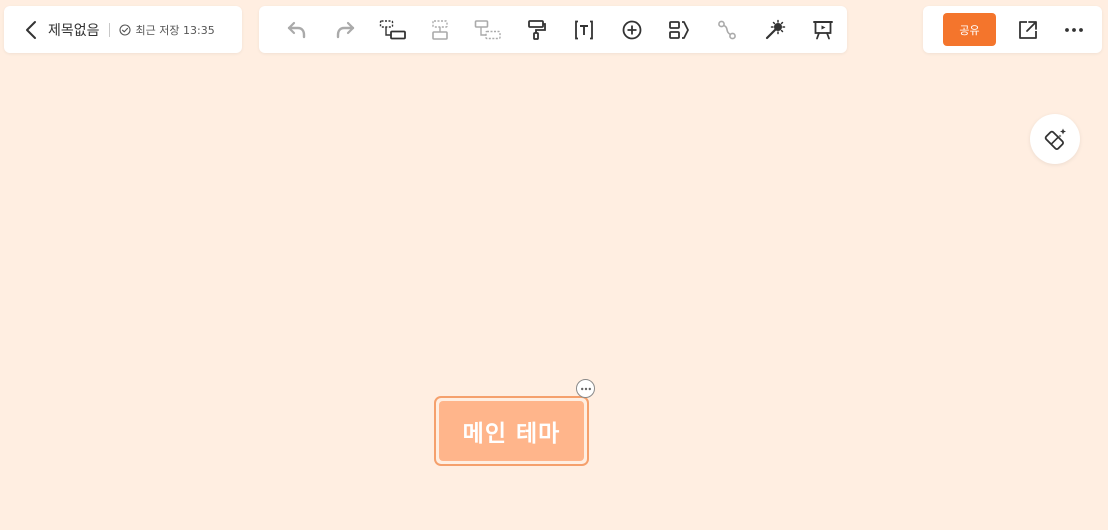 The height and width of the screenshot is (530, 1108). I want to click on main-topic-node: 메인 테마, so click(511, 431).